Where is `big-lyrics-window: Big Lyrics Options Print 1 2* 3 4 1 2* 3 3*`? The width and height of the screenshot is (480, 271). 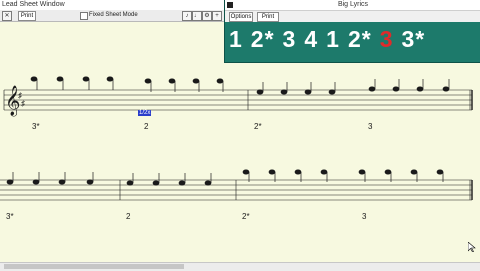 big-lyrics-window: Big Lyrics Options Print 1 2* 3 4 1 2* 3 3* is located at coordinates (352, 31).